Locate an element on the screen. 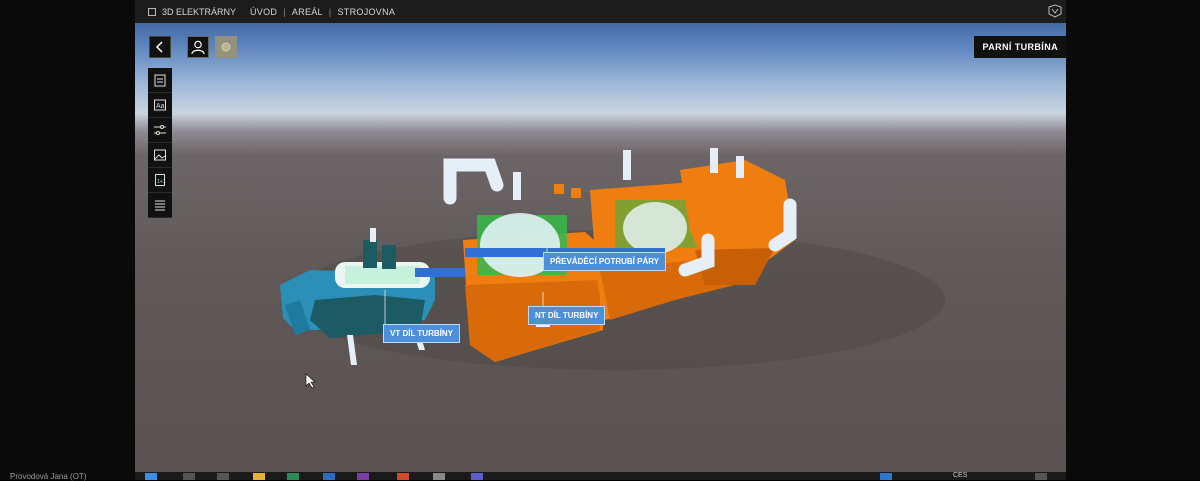 The width and height of the screenshot is (1200, 481). tool-clipboard-button is located at coordinates (160, 80).